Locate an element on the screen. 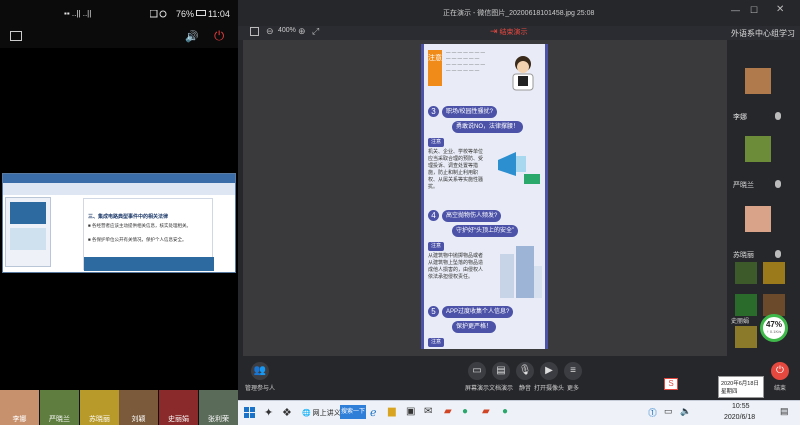 The height and width of the screenshot is (425, 800). participant-thumb: 苏晓丽 is located at coordinates (99, 407).